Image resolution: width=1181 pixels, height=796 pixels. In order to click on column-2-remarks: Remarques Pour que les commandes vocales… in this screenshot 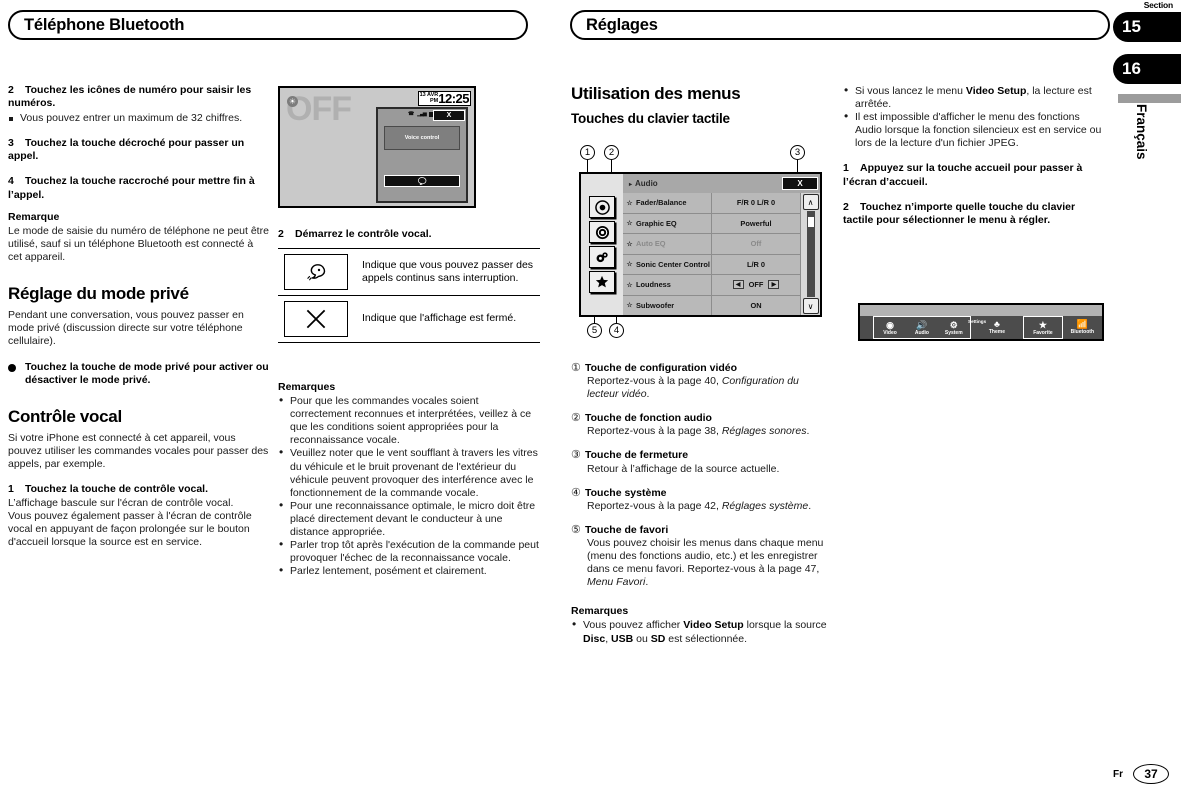, I will do `click(409, 479)`.